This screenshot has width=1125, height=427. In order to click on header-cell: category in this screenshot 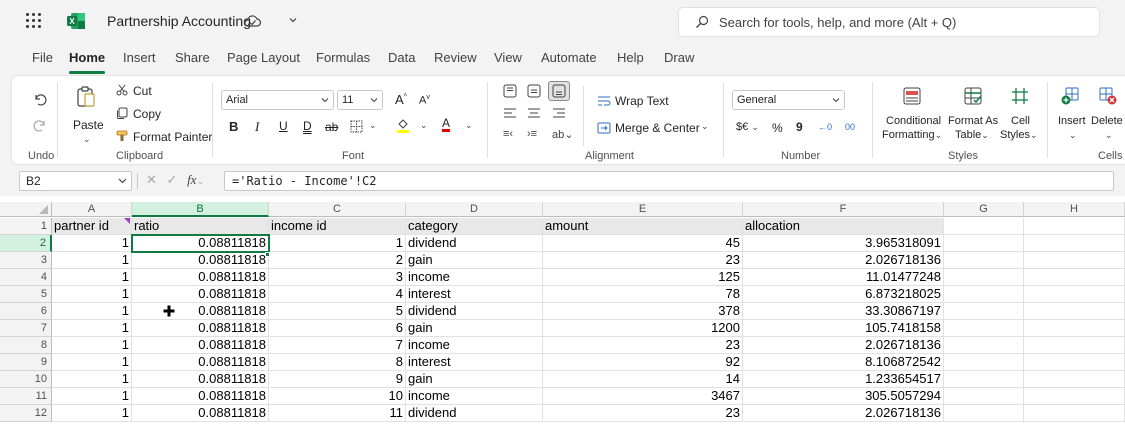, I will do `click(474, 226)`.